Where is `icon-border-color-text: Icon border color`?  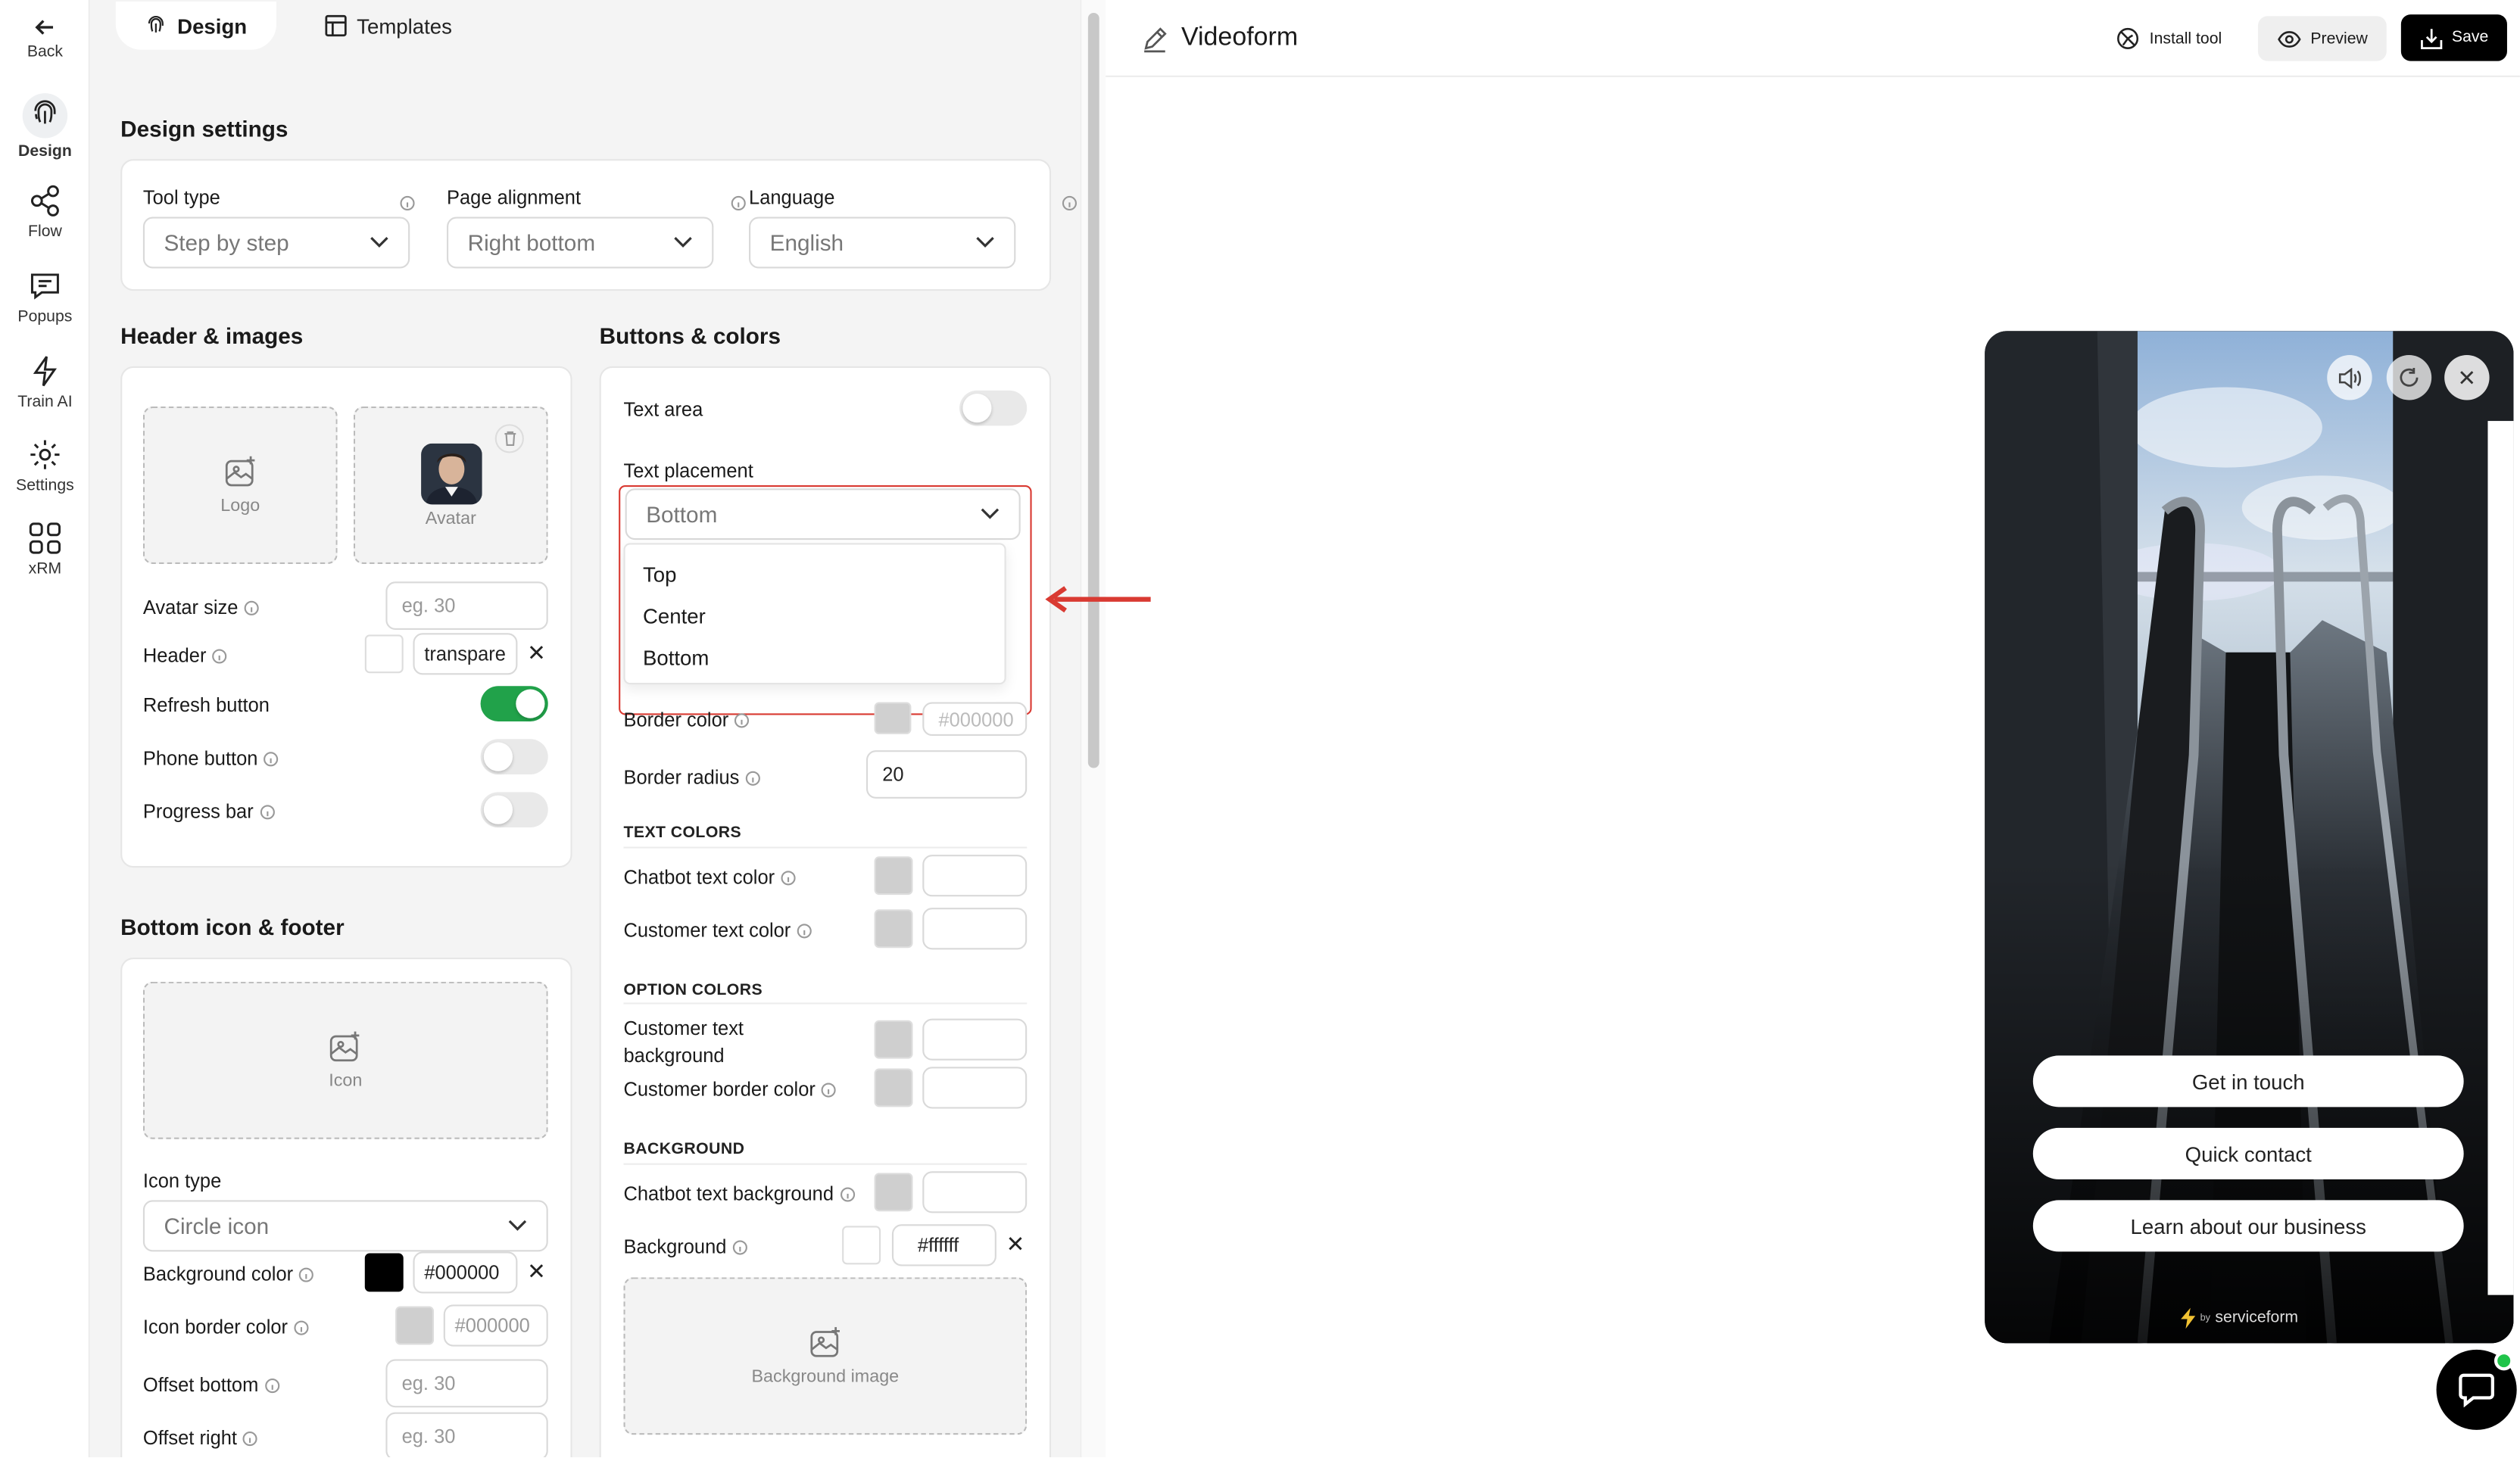
icon-border-color-text: Icon border color is located at coordinates (215, 1327).